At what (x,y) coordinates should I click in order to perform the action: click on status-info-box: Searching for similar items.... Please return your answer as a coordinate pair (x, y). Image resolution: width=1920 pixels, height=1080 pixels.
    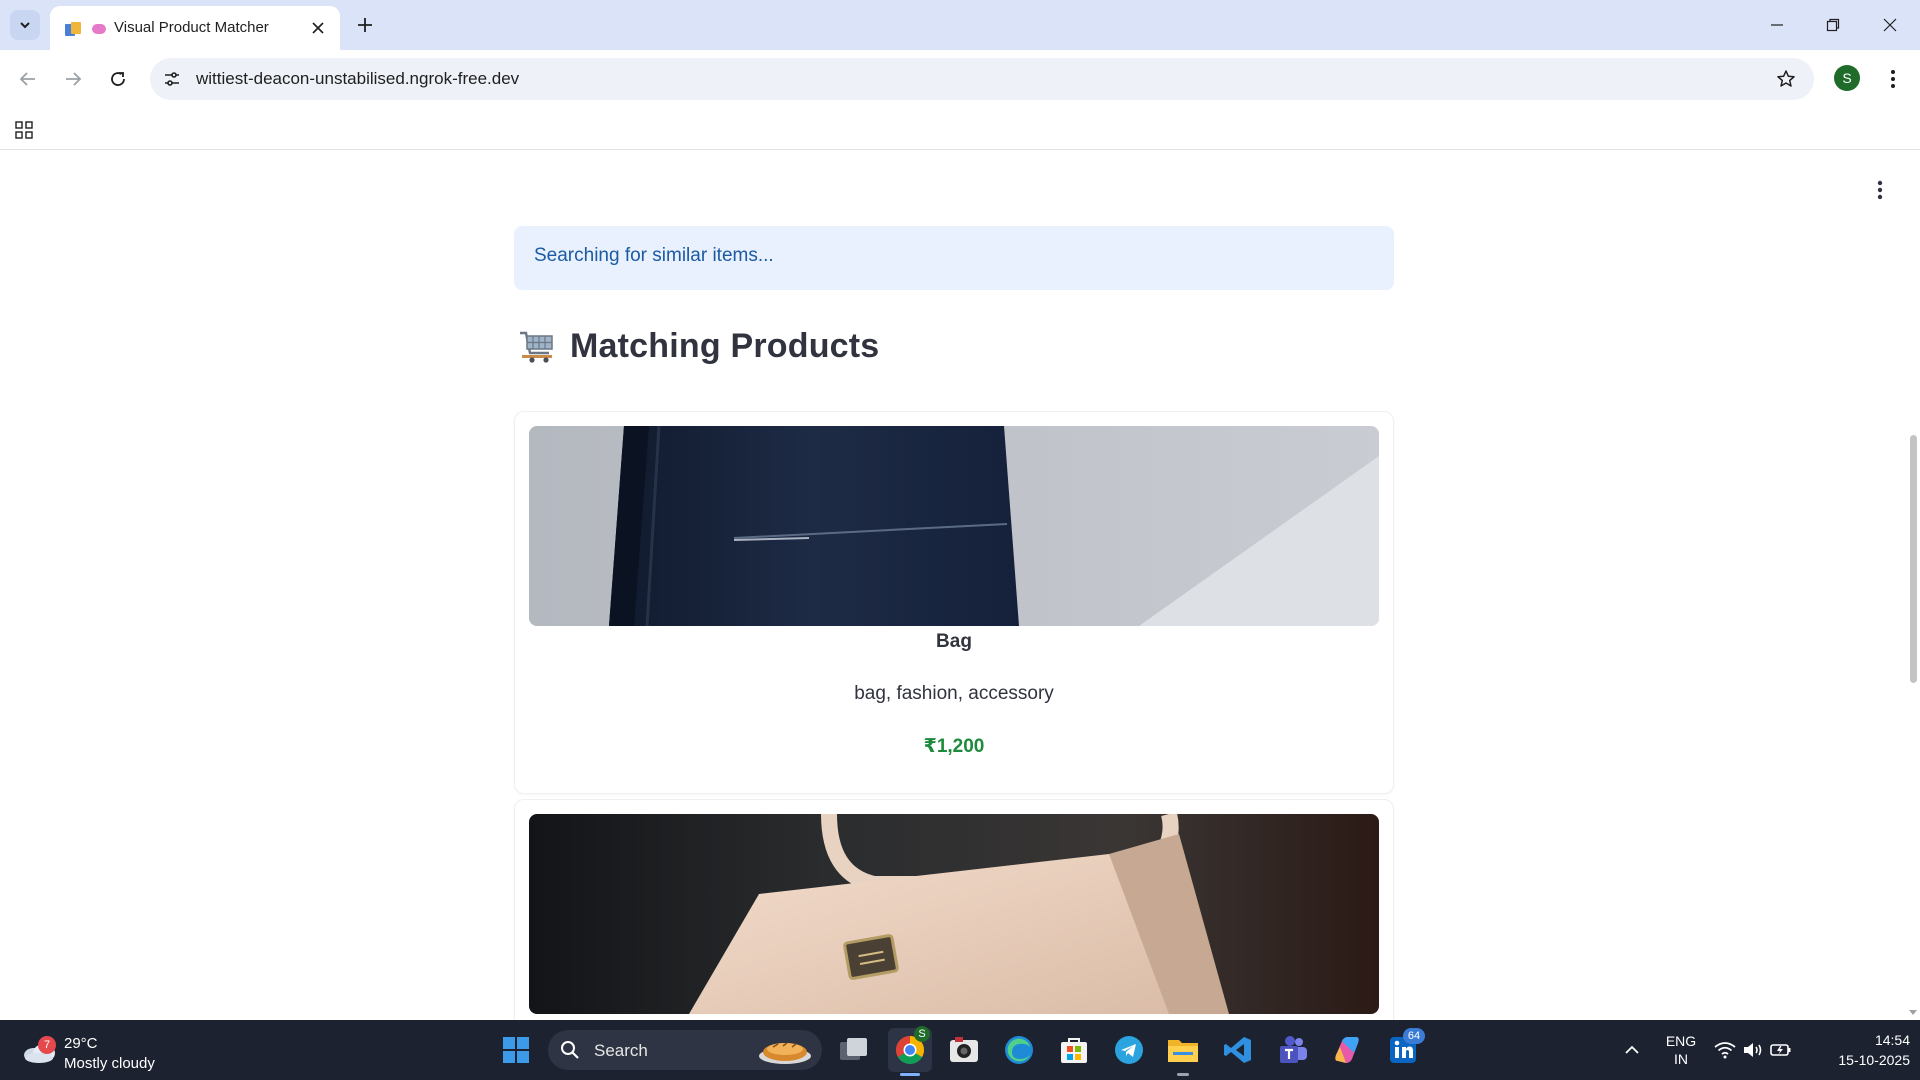
    Looking at the image, I should click on (954, 258).